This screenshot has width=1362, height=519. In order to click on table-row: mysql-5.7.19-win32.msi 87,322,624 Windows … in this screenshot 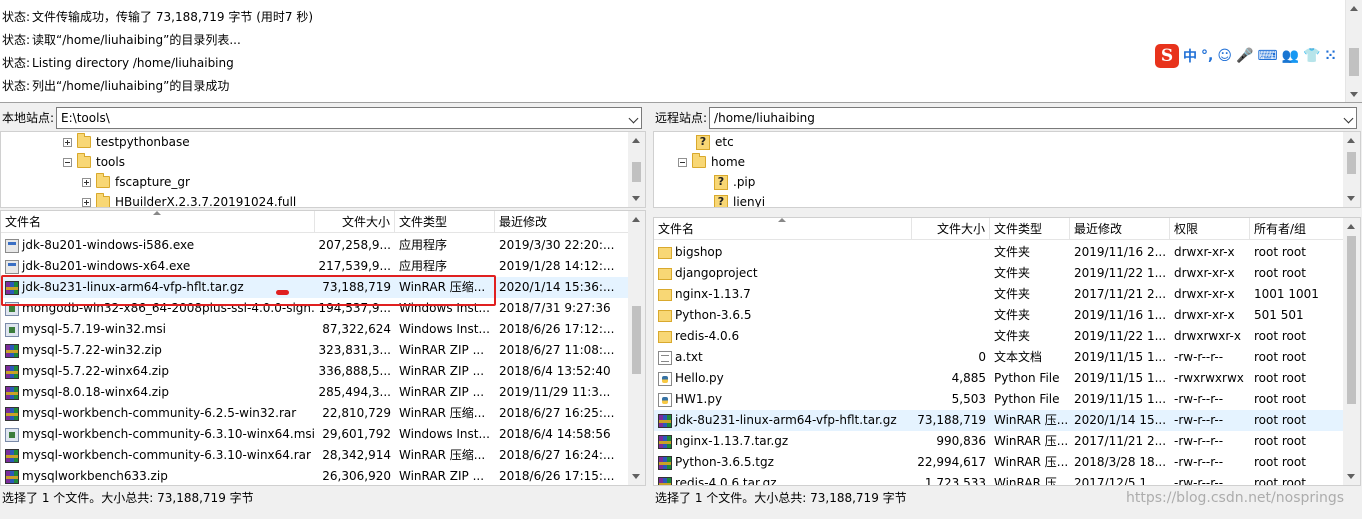, I will do `click(315, 329)`.